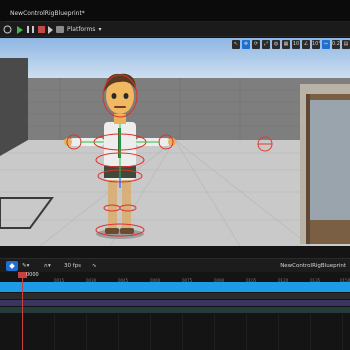  What do you see at coordinates (346, 44) in the screenshot?
I see `layout-button: ▤` at bounding box center [346, 44].